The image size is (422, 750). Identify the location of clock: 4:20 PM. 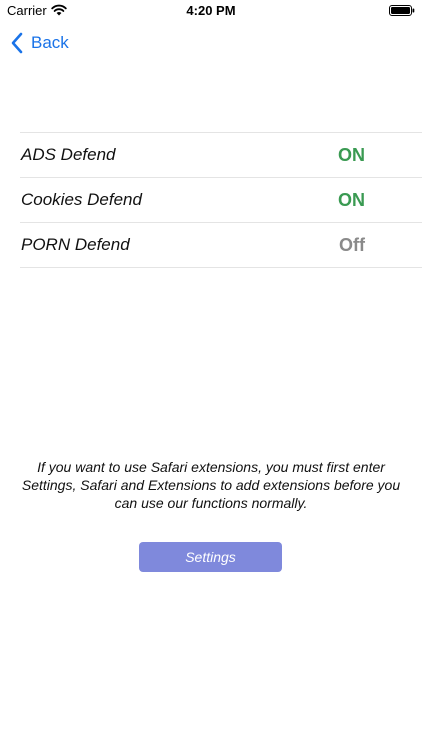
(211, 10).